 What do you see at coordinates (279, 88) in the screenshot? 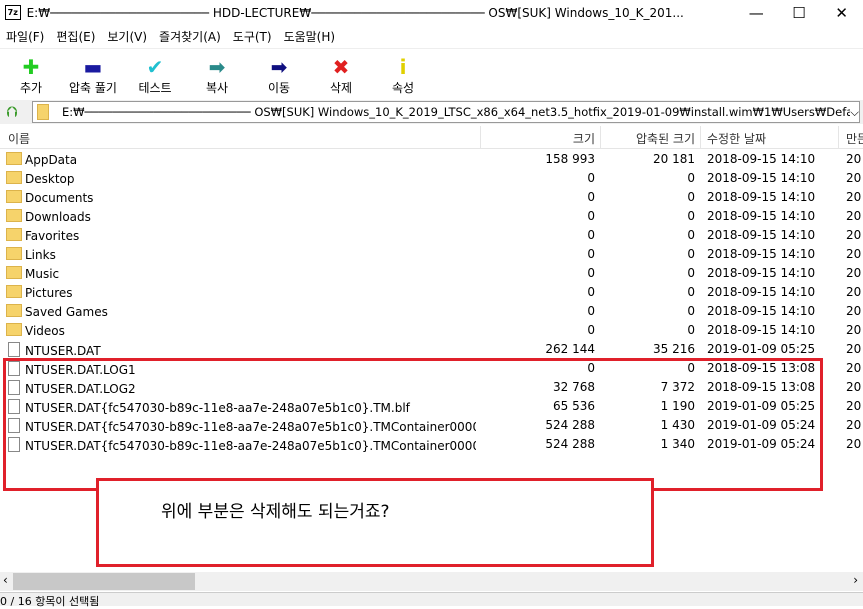
I see `toolbar-label: 이동` at bounding box center [279, 88].